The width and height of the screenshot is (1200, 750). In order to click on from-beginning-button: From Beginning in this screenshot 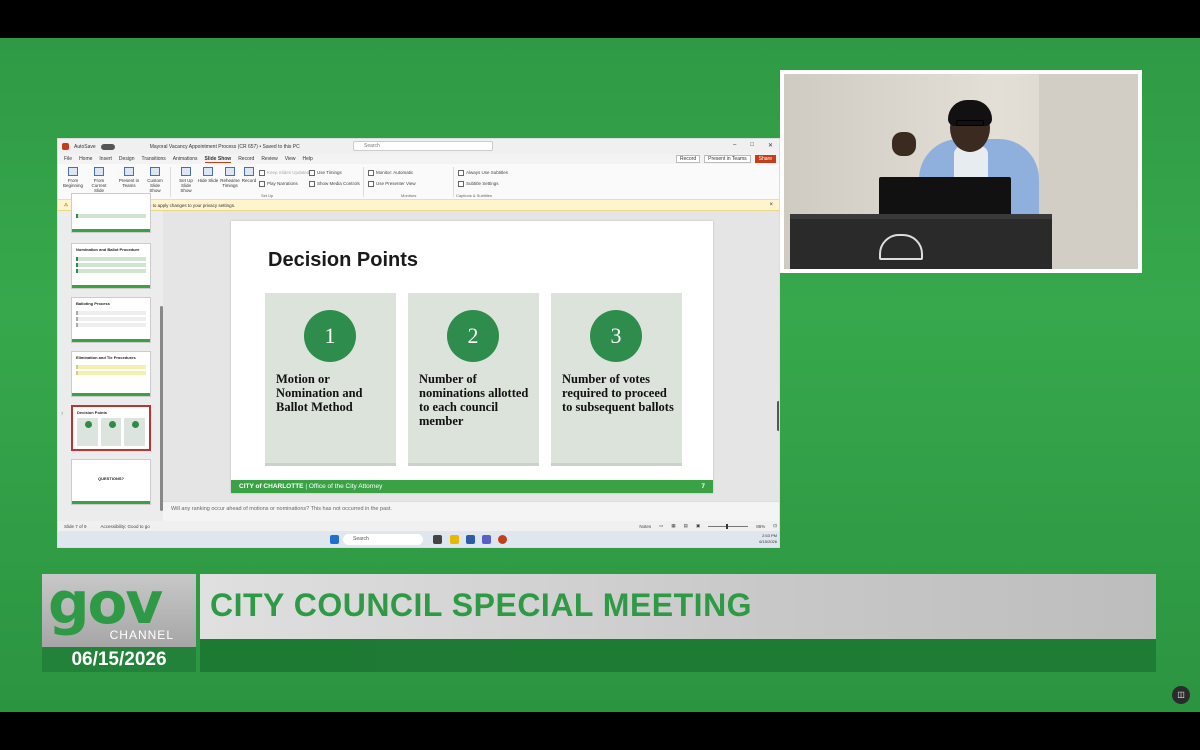, I will do `click(73, 177)`.